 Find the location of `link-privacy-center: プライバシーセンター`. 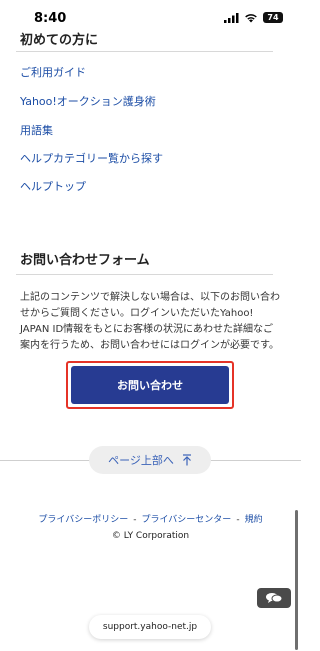

link-privacy-center: プライバシーセンター is located at coordinates (186, 520).